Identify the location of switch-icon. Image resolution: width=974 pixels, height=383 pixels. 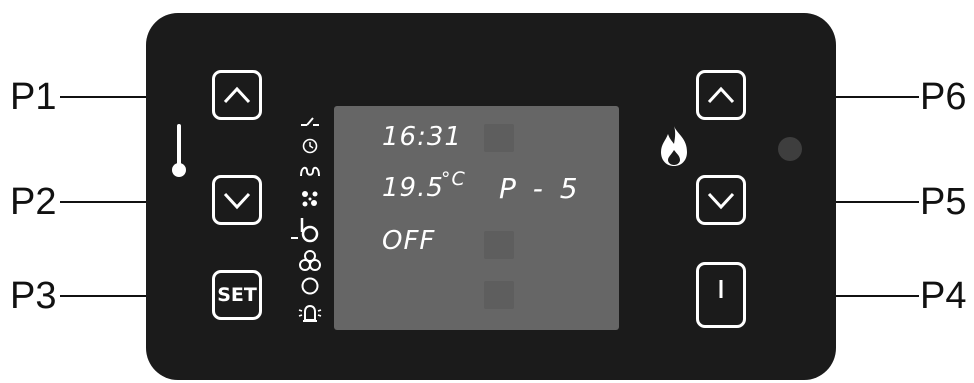
(310, 121).